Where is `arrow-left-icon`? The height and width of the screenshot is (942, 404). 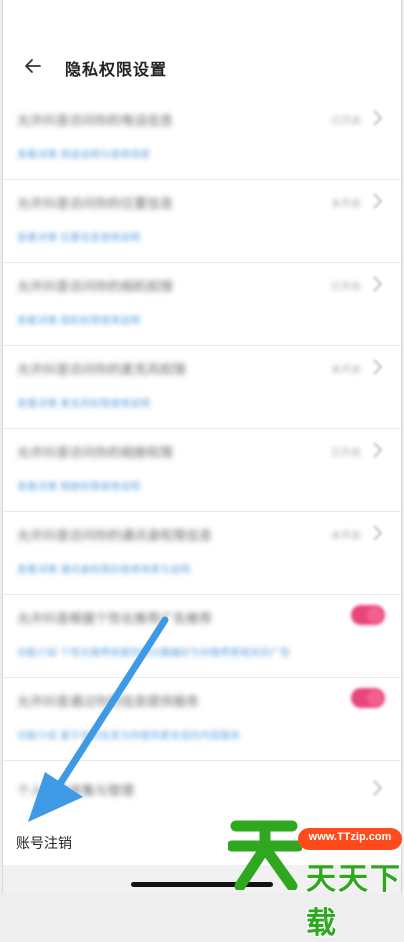
arrow-left-icon is located at coordinates (33, 66).